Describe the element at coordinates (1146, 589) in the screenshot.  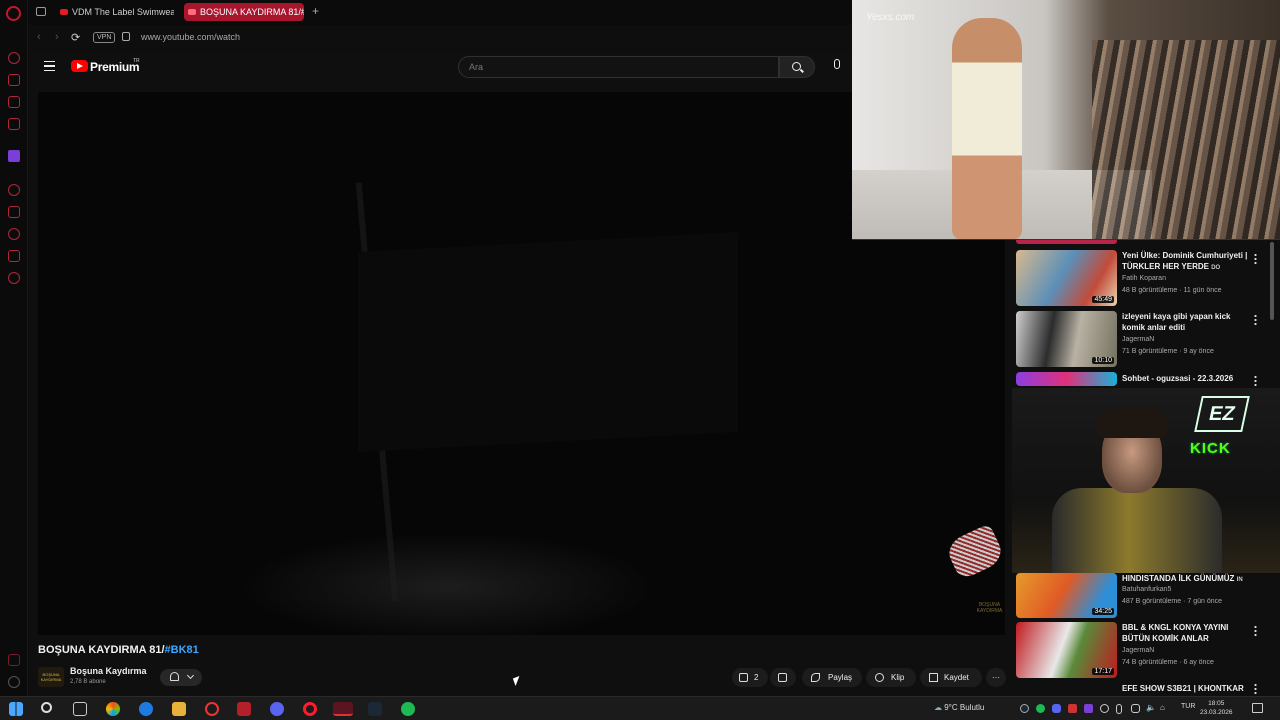
I see `recommendation-channel: Batuhanfurkan5` at that location.